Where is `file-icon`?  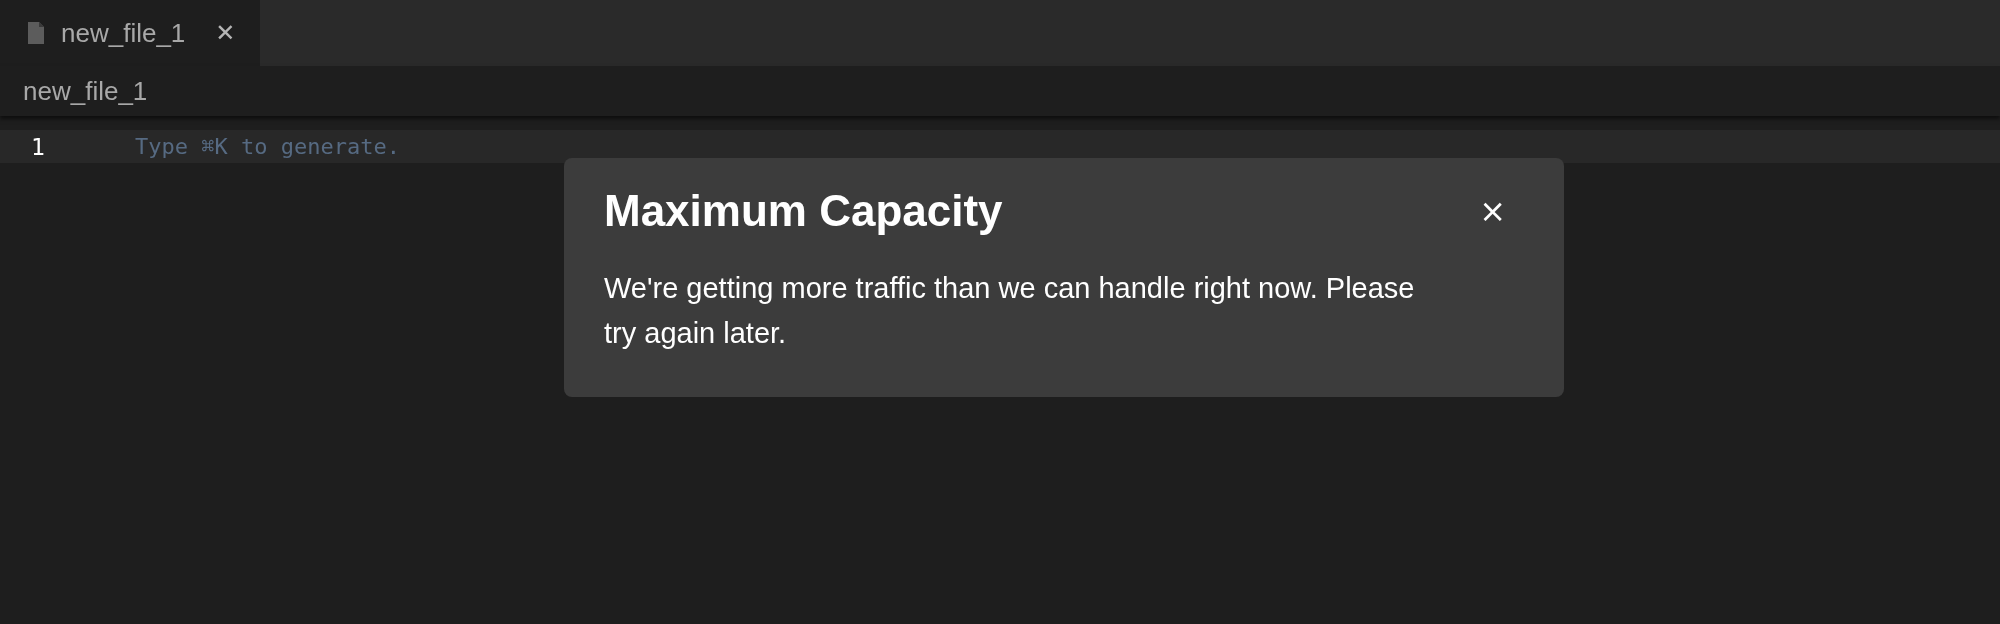 file-icon is located at coordinates (36, 33).